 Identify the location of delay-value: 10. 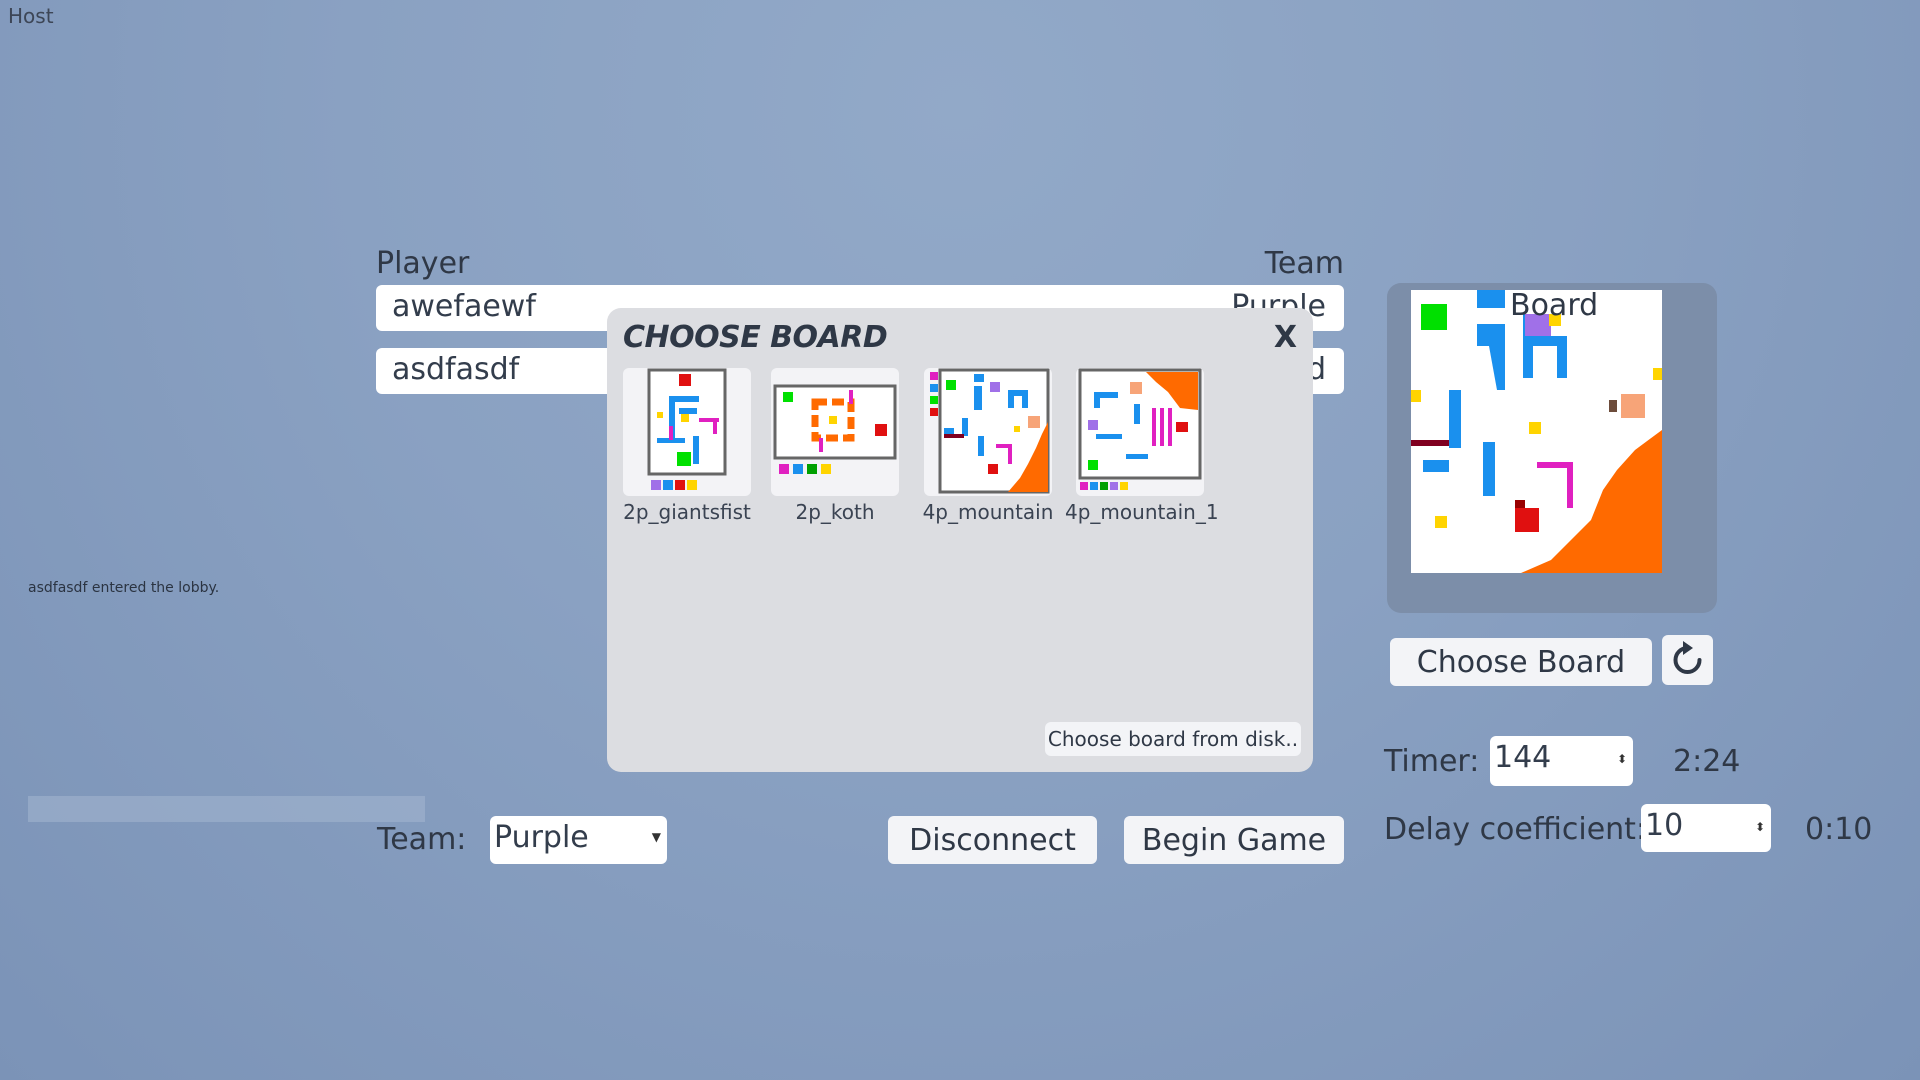
(1664, 825).